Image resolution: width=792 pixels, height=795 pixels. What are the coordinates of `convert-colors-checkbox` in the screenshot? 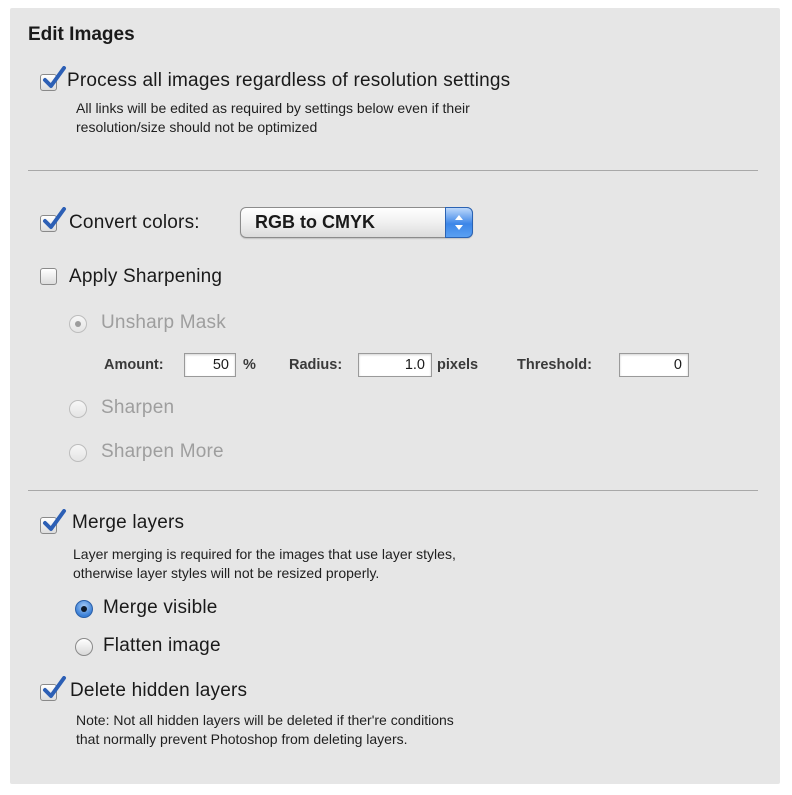 It's located at (53, 219).